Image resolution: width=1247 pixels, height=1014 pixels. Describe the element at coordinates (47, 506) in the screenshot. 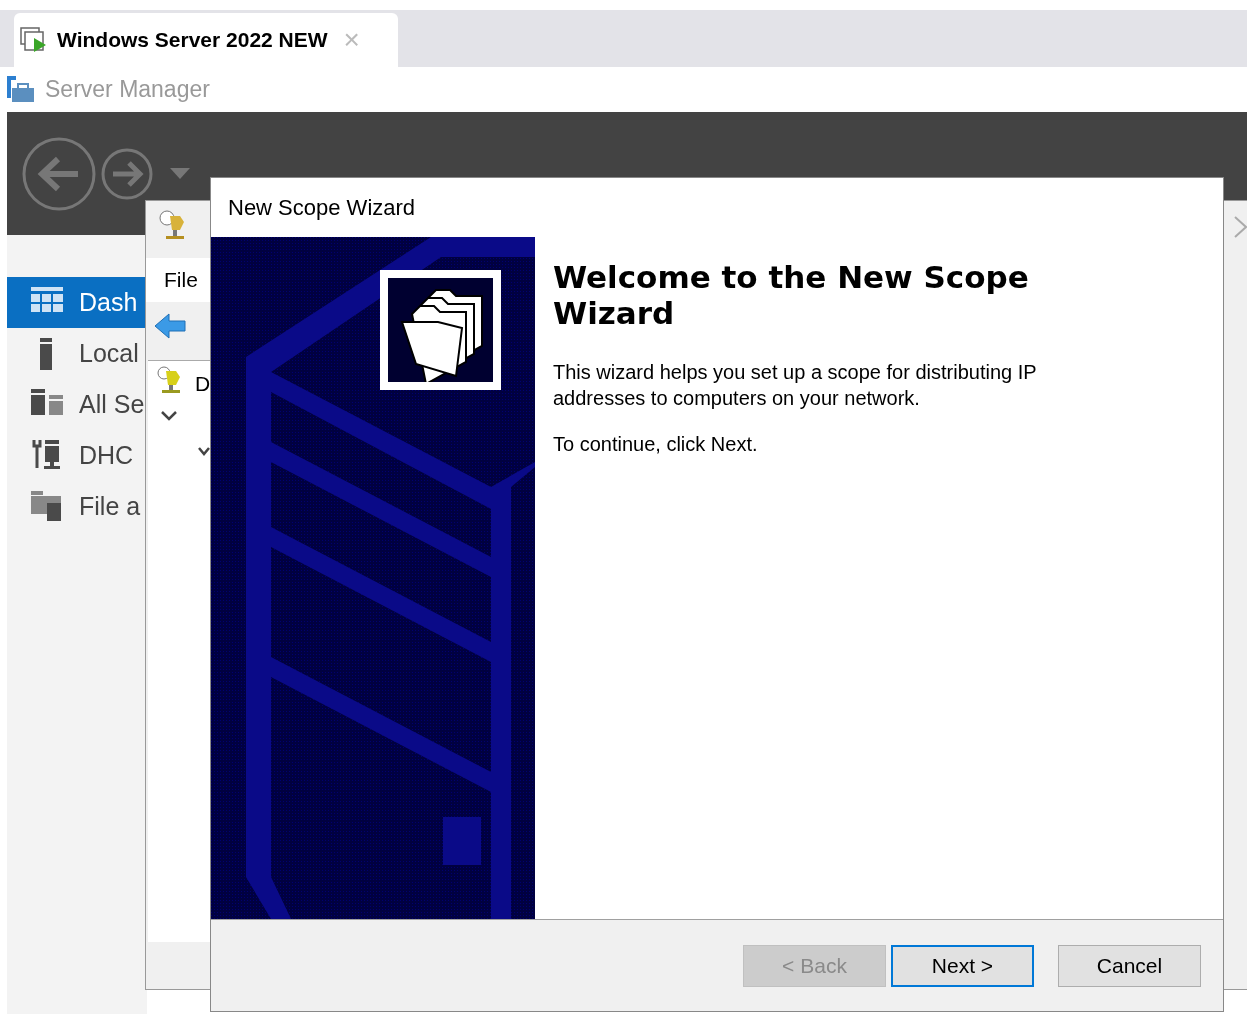

I see `folder-file-icon` at that location.